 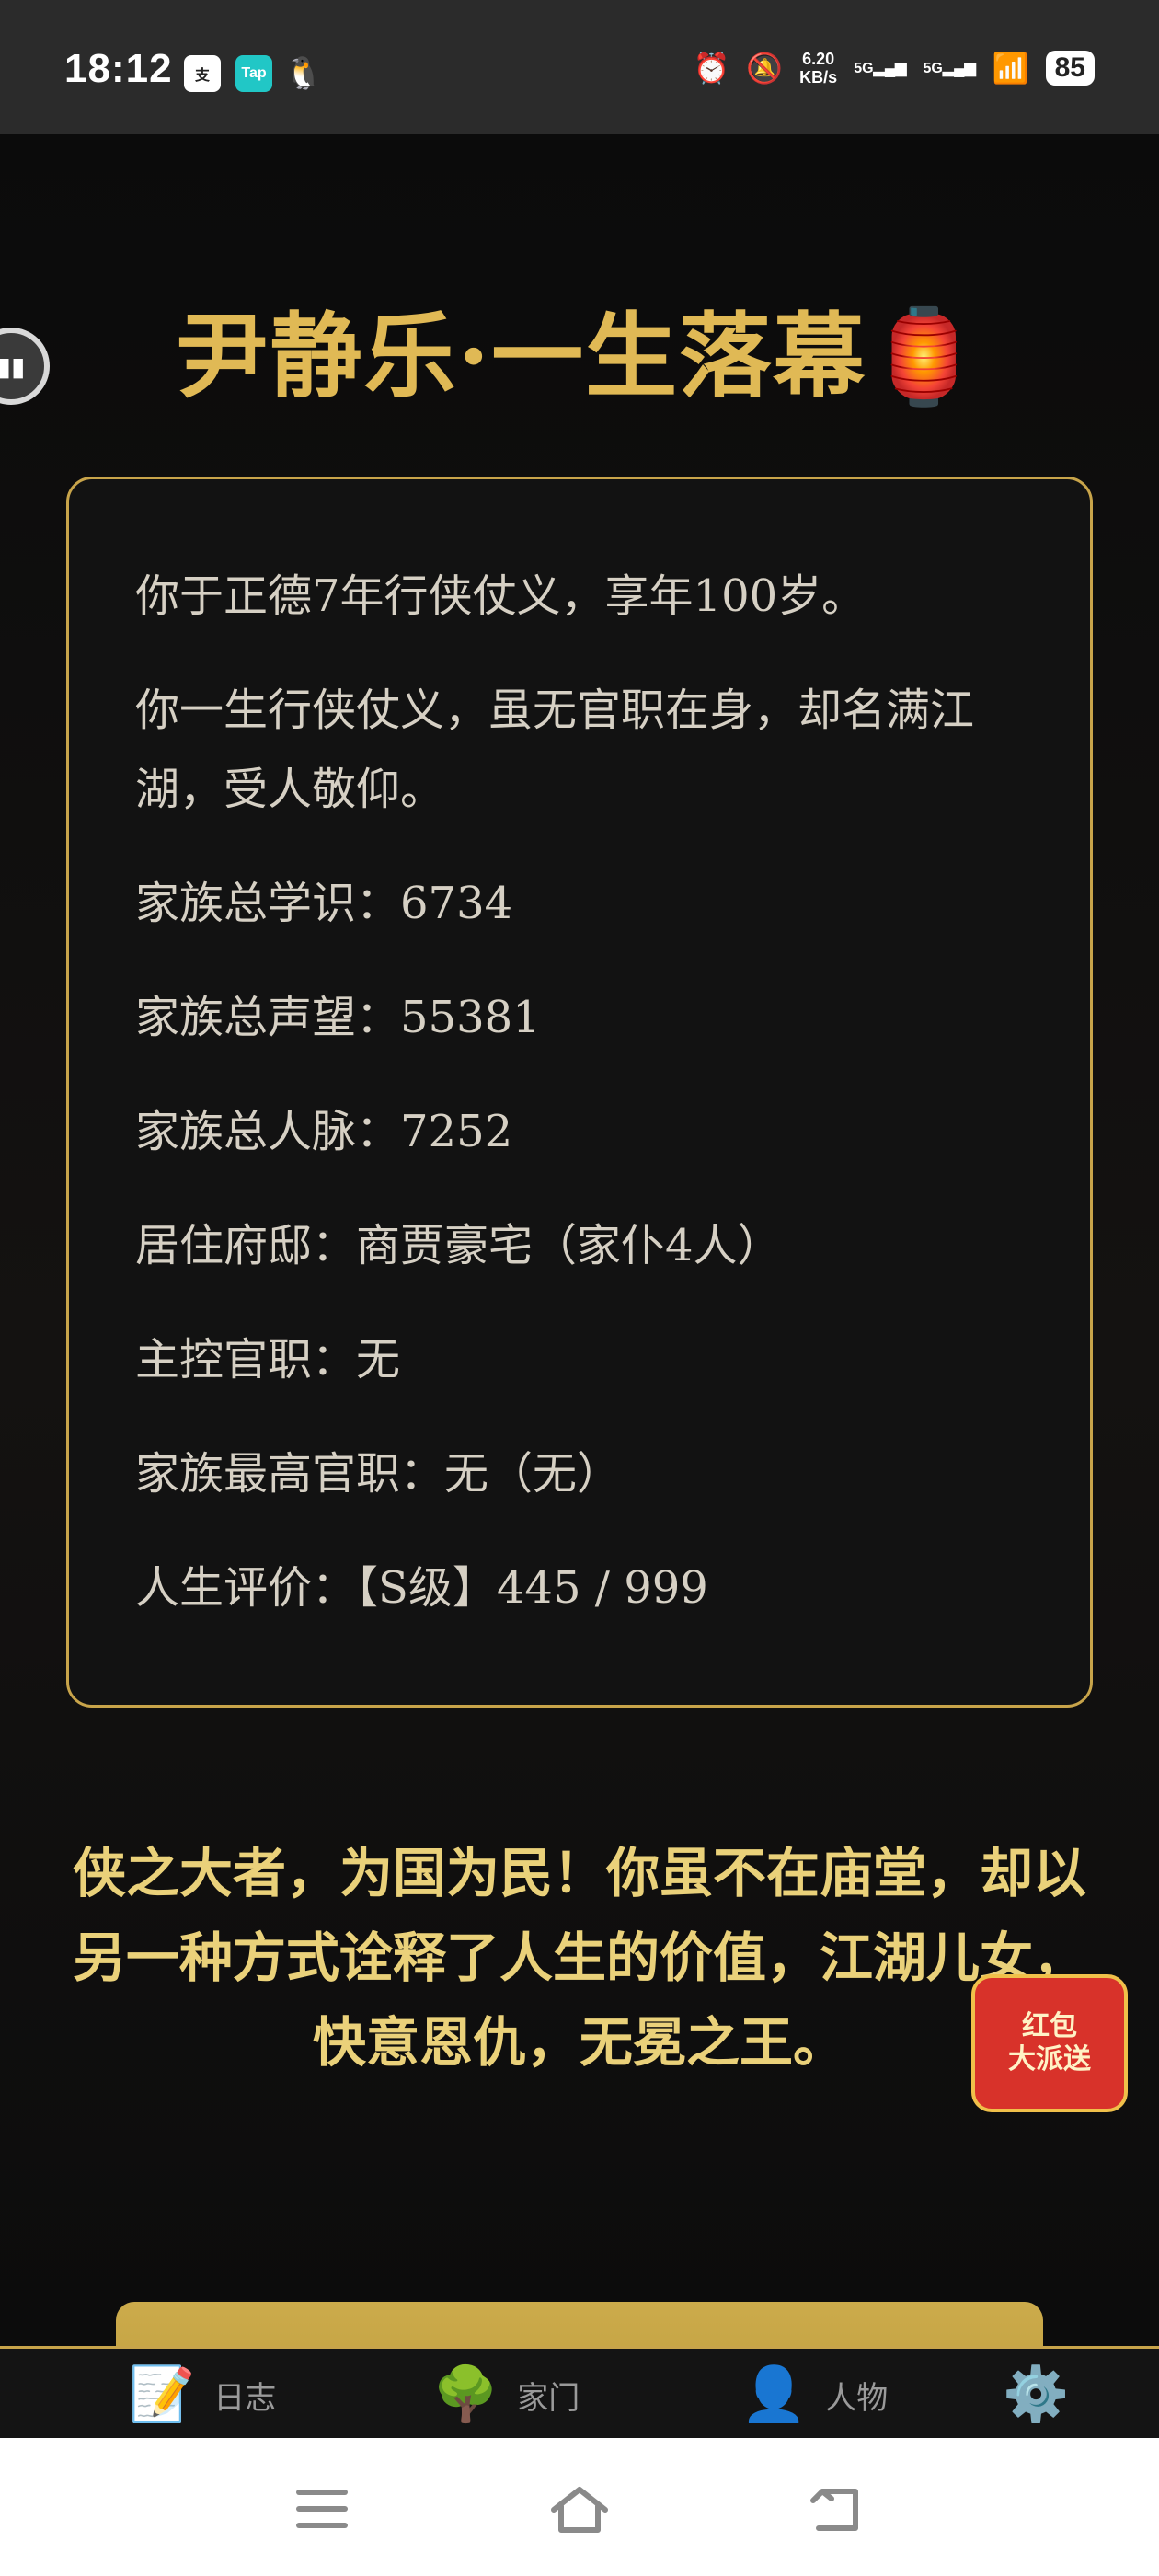 I want to click on recent-apps-button, so click(x=322, y=2509).